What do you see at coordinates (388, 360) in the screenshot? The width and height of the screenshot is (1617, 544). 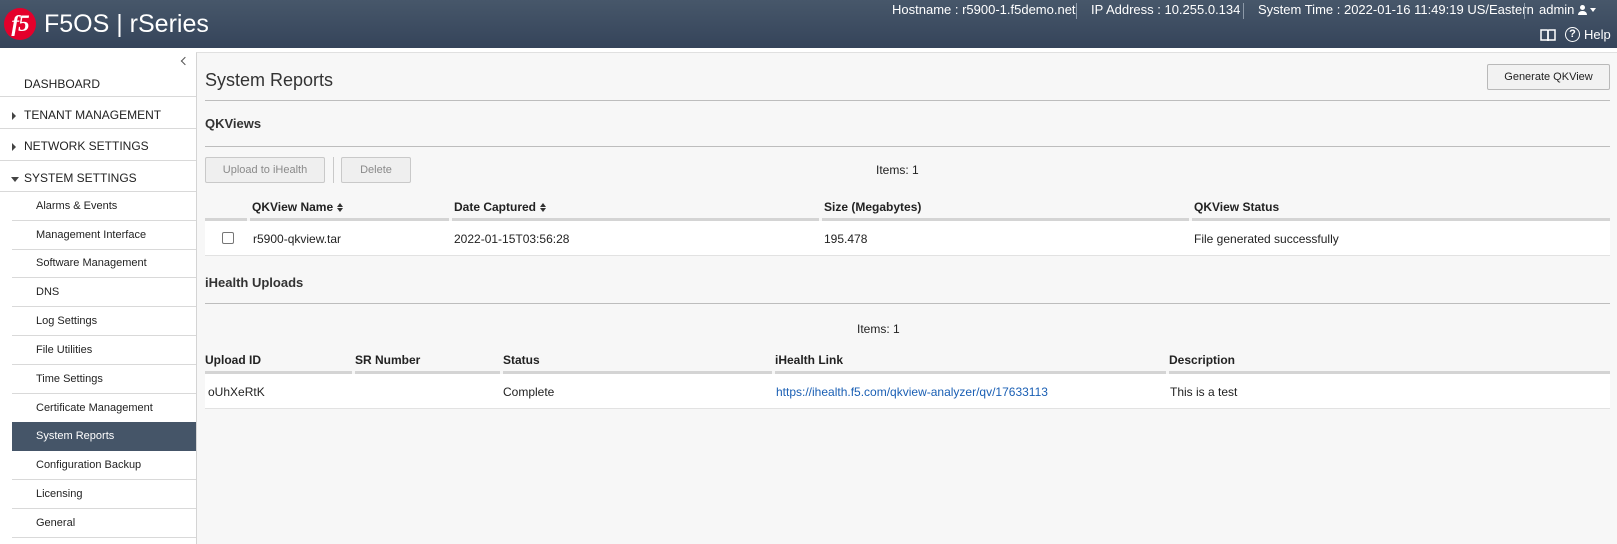 I see `column-header-sr-number: SR Number` at bounding box center [388, 360].